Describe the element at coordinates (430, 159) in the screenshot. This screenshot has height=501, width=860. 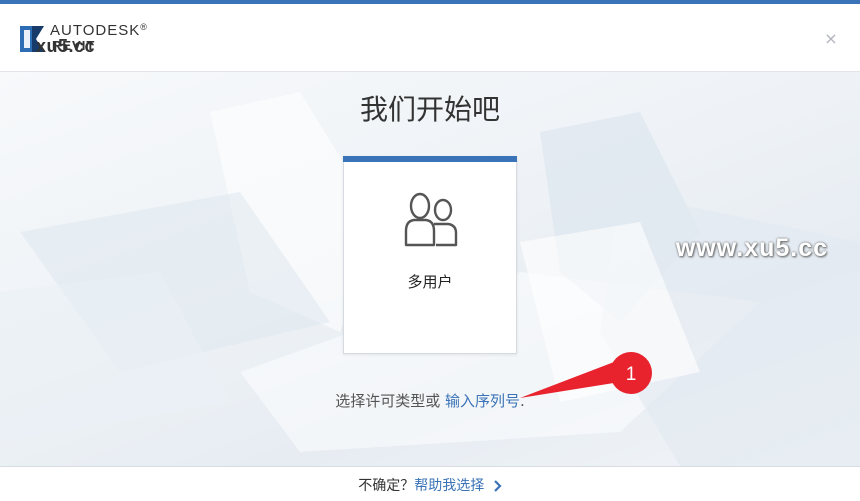
I see `card-accent-bar` at that location.